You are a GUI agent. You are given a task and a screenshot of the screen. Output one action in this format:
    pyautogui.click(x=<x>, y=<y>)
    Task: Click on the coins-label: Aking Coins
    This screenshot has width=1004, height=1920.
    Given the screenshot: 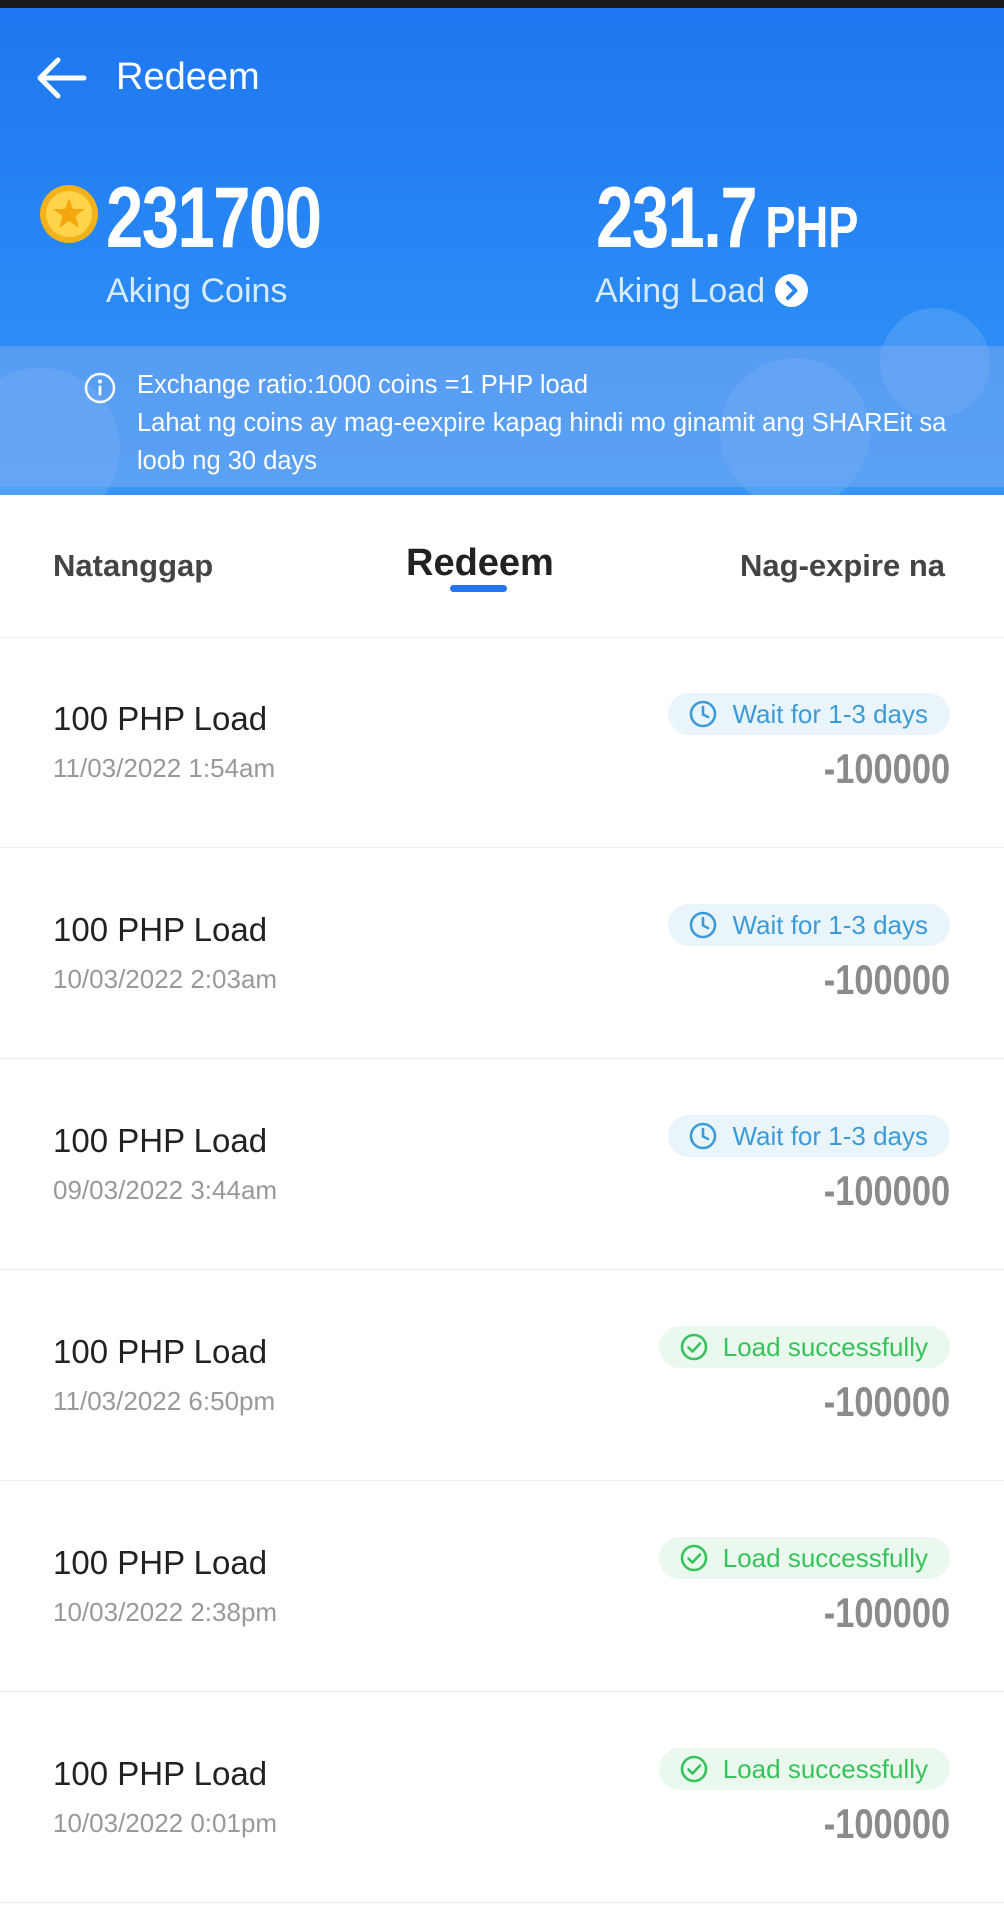 What is the action you would take?
    pyautogui.click(x=197, y=291)
    